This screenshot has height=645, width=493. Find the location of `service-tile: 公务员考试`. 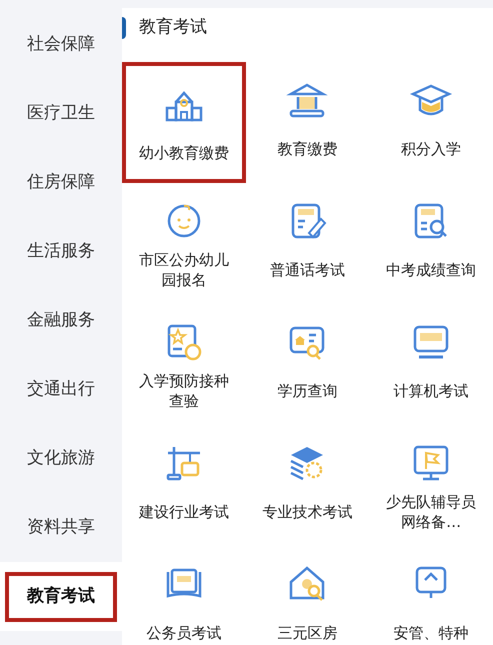

service-tile: 公务员考试 is located at coordinates (184, 595).